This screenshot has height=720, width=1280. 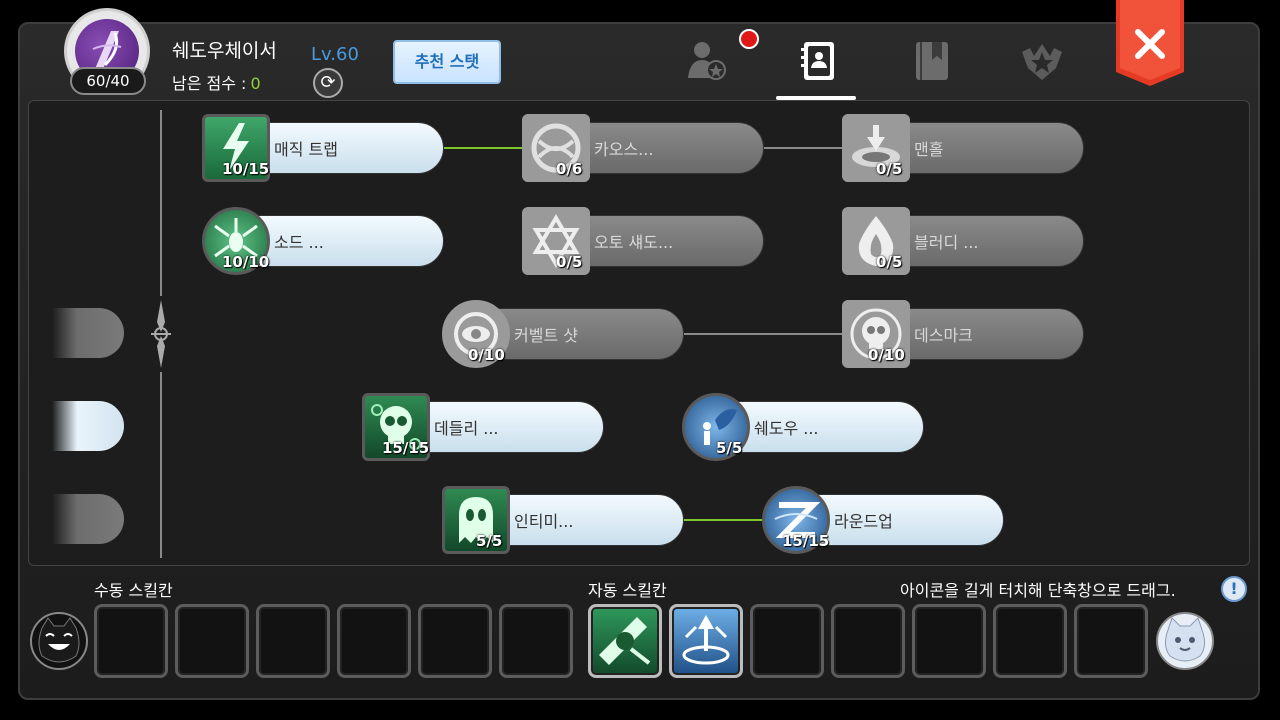 I want to click on tab-book, so click(x=930, y=64).